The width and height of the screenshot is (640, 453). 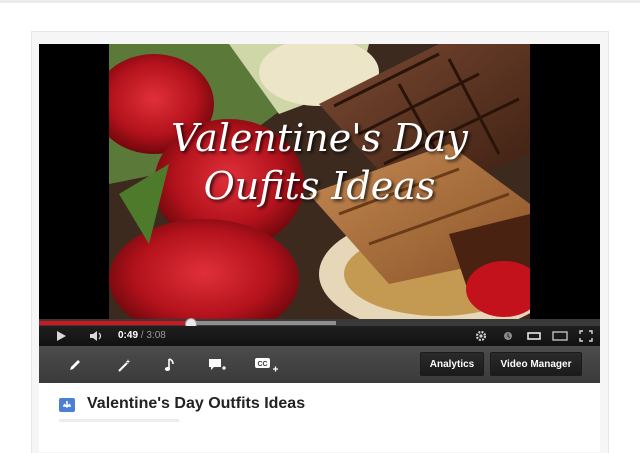 What do you see at coordinates (319, 417) in the screenshot?
I see `video-info: Valentine's Day Outfits Ideas` at bounding box center [319, 417].